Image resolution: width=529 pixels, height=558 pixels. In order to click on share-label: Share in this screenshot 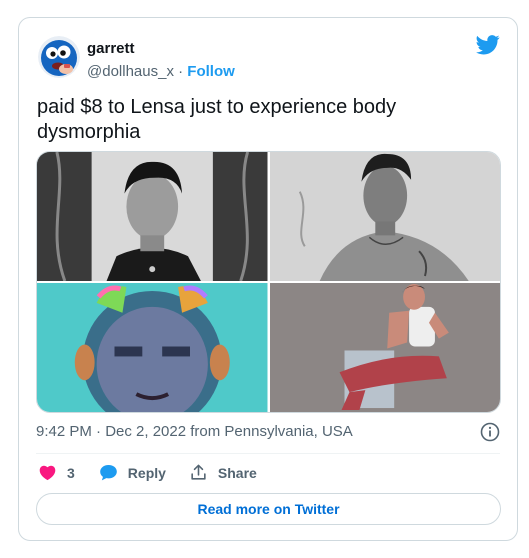, I will do `click(237, 472)`.